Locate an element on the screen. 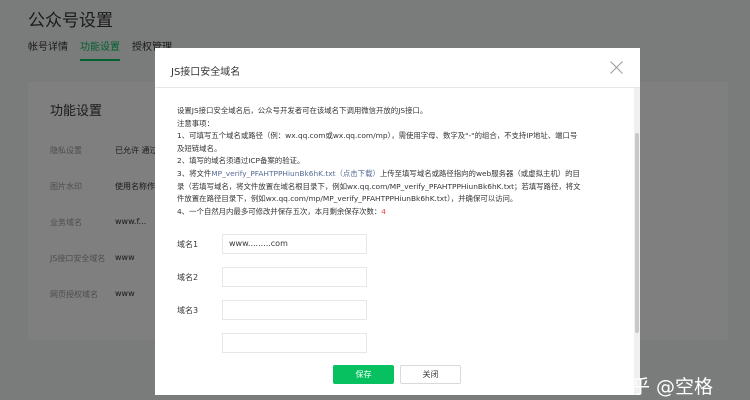 Image resolution: width=750 pixels, height=400 pixels. watermark-text: 知乎 @空格 is located at coordinates (663, 387).